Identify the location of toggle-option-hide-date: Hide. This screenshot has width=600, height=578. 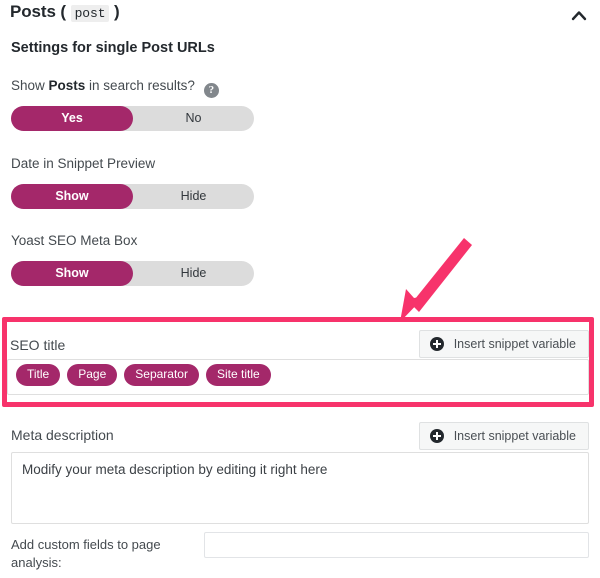
(193, 196).